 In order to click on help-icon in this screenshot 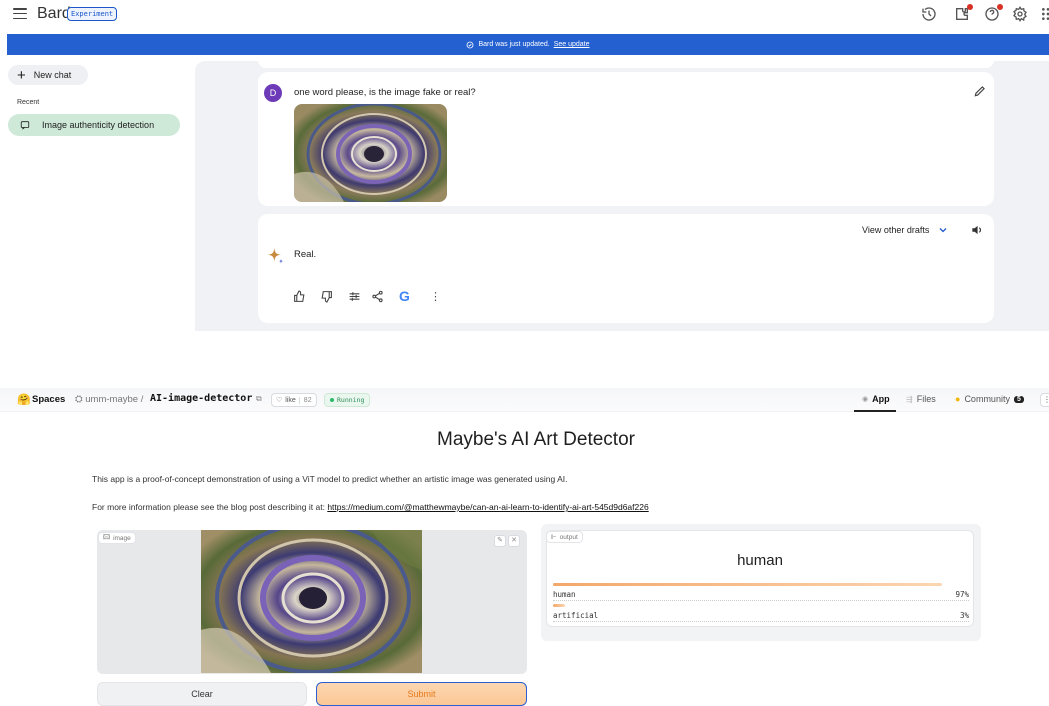, I will do `click(993, 14)`.